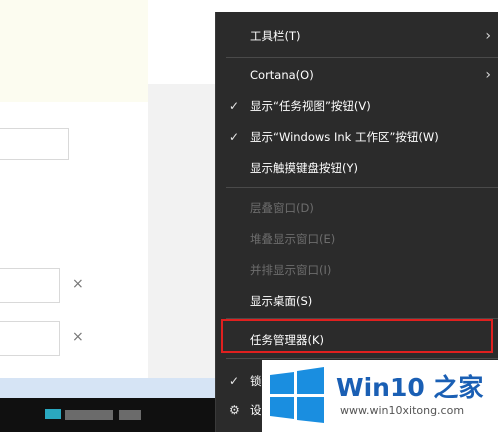 The height and width of the screenshot is (432, 498). I want to click on menu-item-side-by-side: 并排显示窗口(I), so click(291, 270).